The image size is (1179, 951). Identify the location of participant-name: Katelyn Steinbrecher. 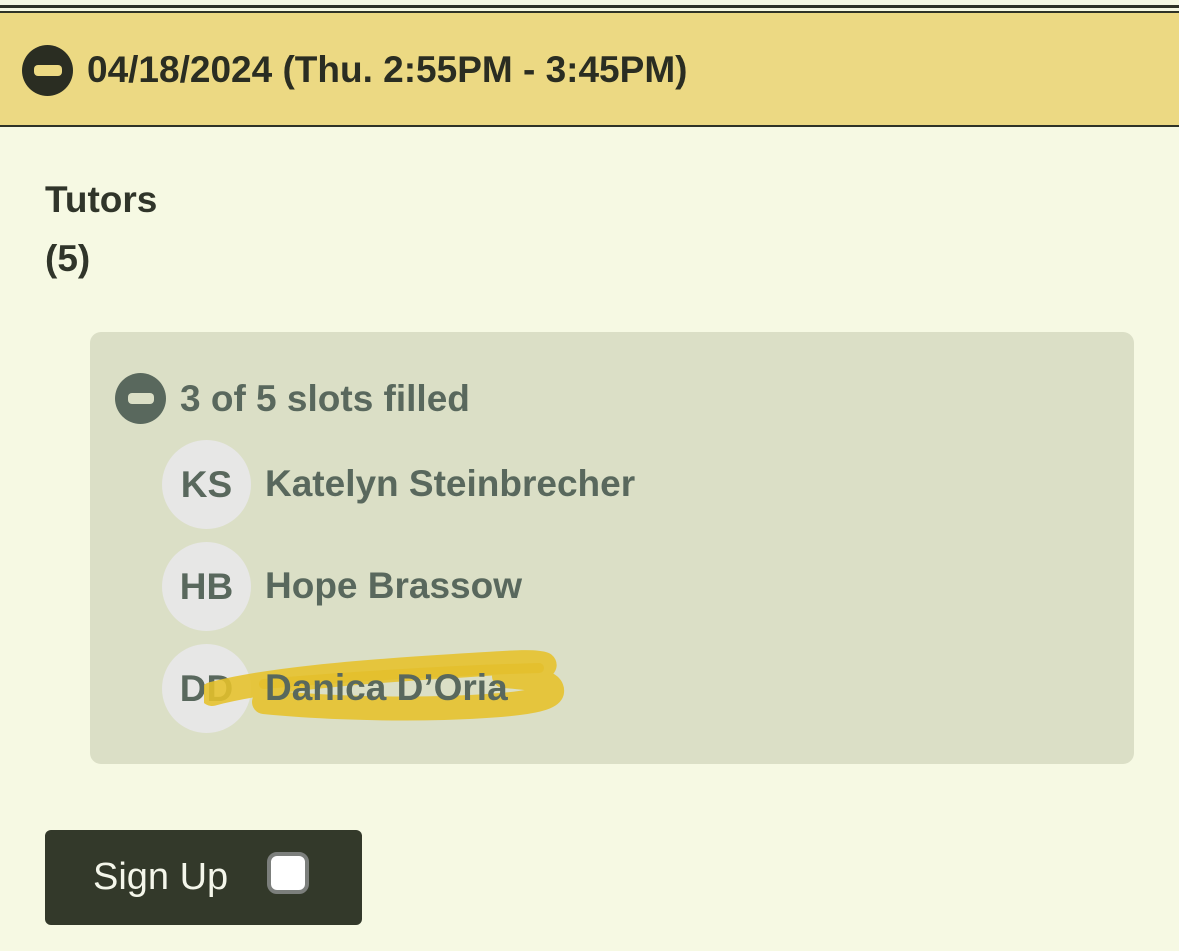
(450, 483).